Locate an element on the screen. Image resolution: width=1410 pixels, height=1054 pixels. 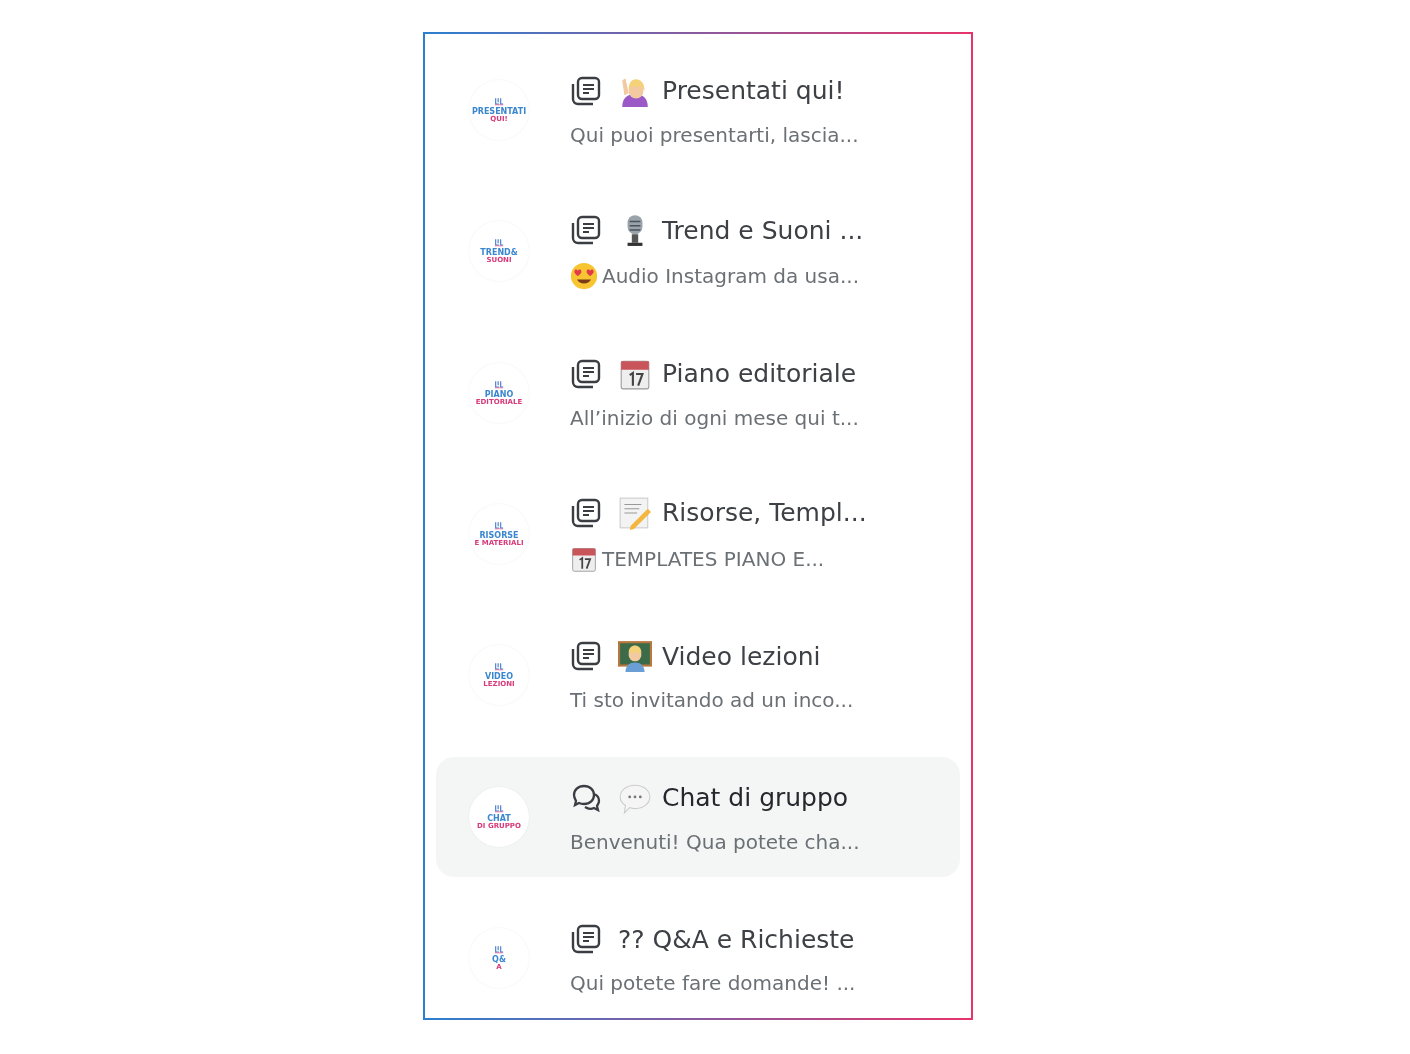
channel-title: Presentati qui! is located at coordinates (753, 91).